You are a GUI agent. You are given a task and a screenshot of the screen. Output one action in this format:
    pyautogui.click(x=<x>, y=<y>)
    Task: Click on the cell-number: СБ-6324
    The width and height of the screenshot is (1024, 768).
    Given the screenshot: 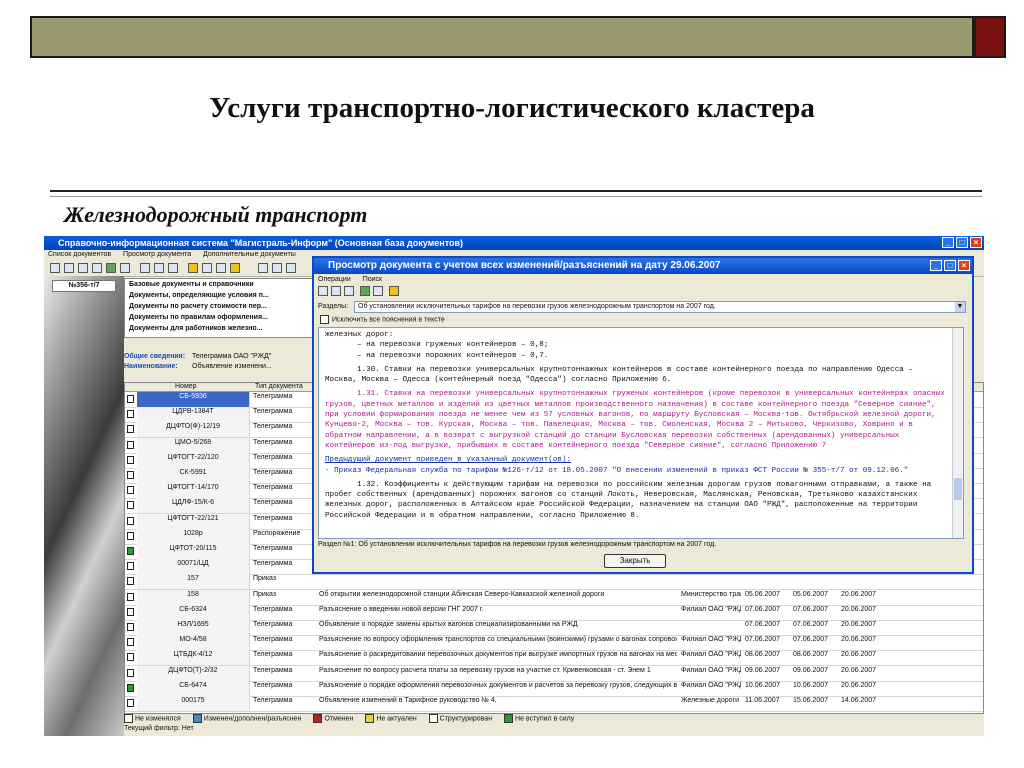 What is the action you would take?
    pyautogui.click(x=193, y=612)
    